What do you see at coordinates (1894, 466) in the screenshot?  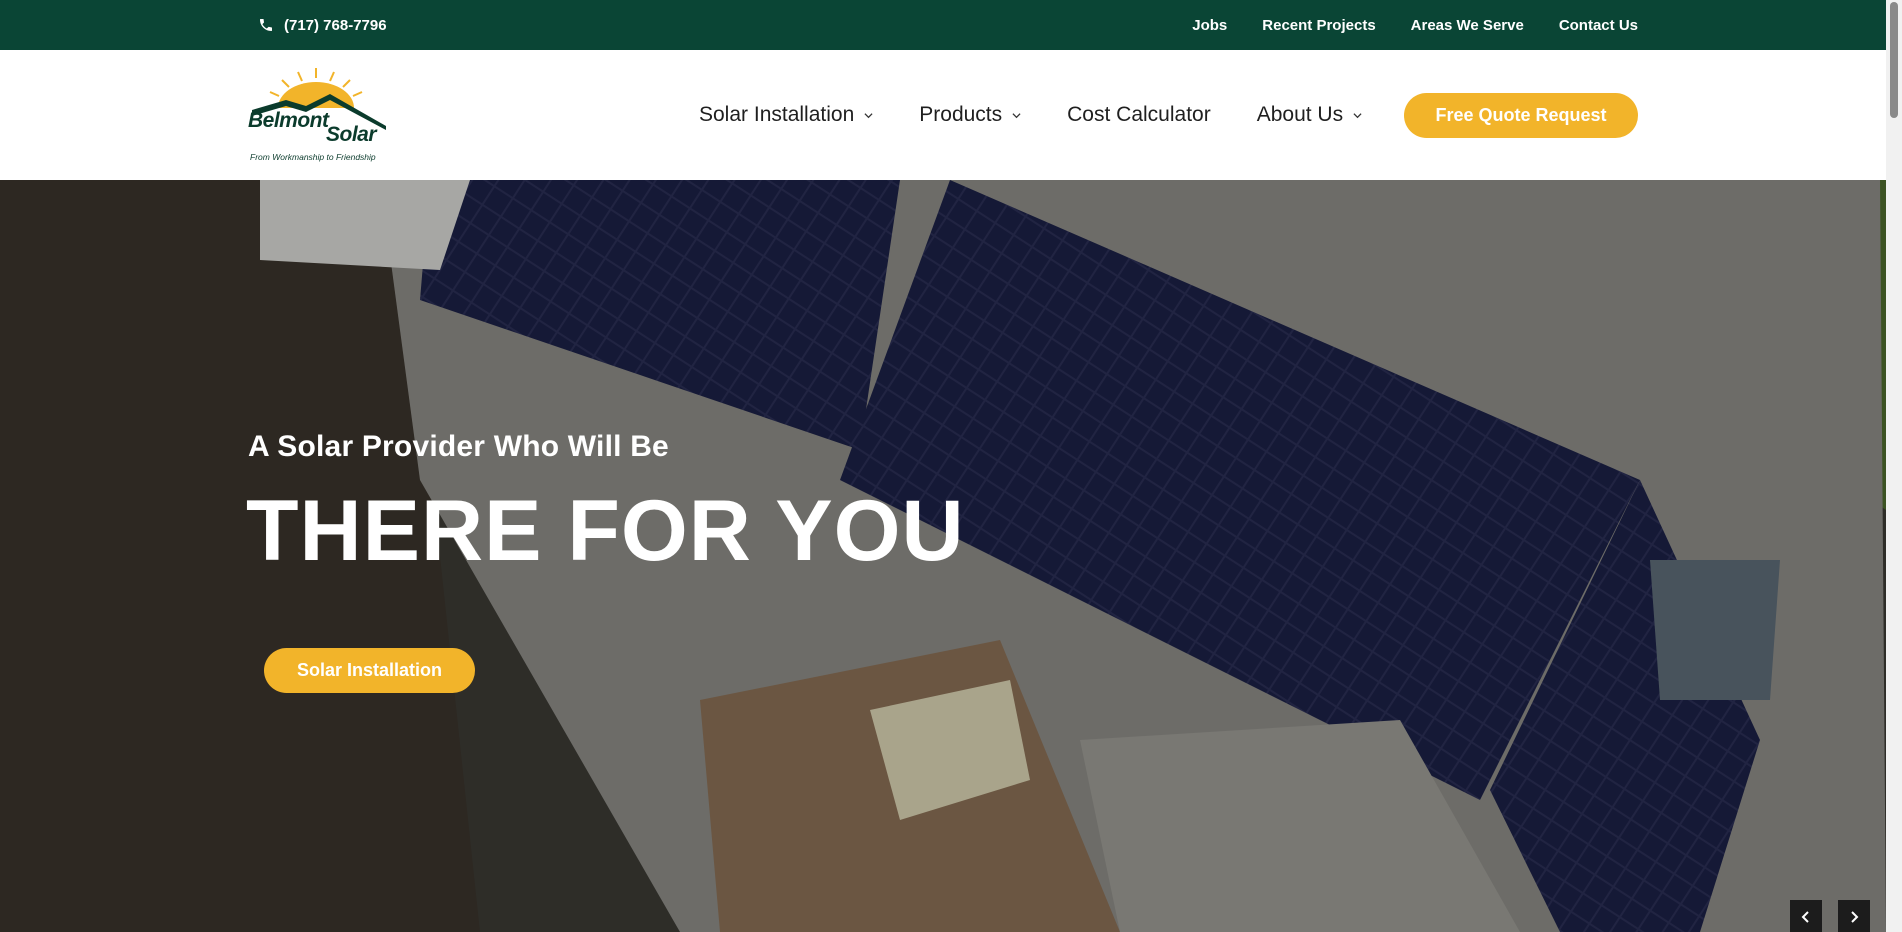 I see `page-scrollbar` at bounding box center [1894, 466].